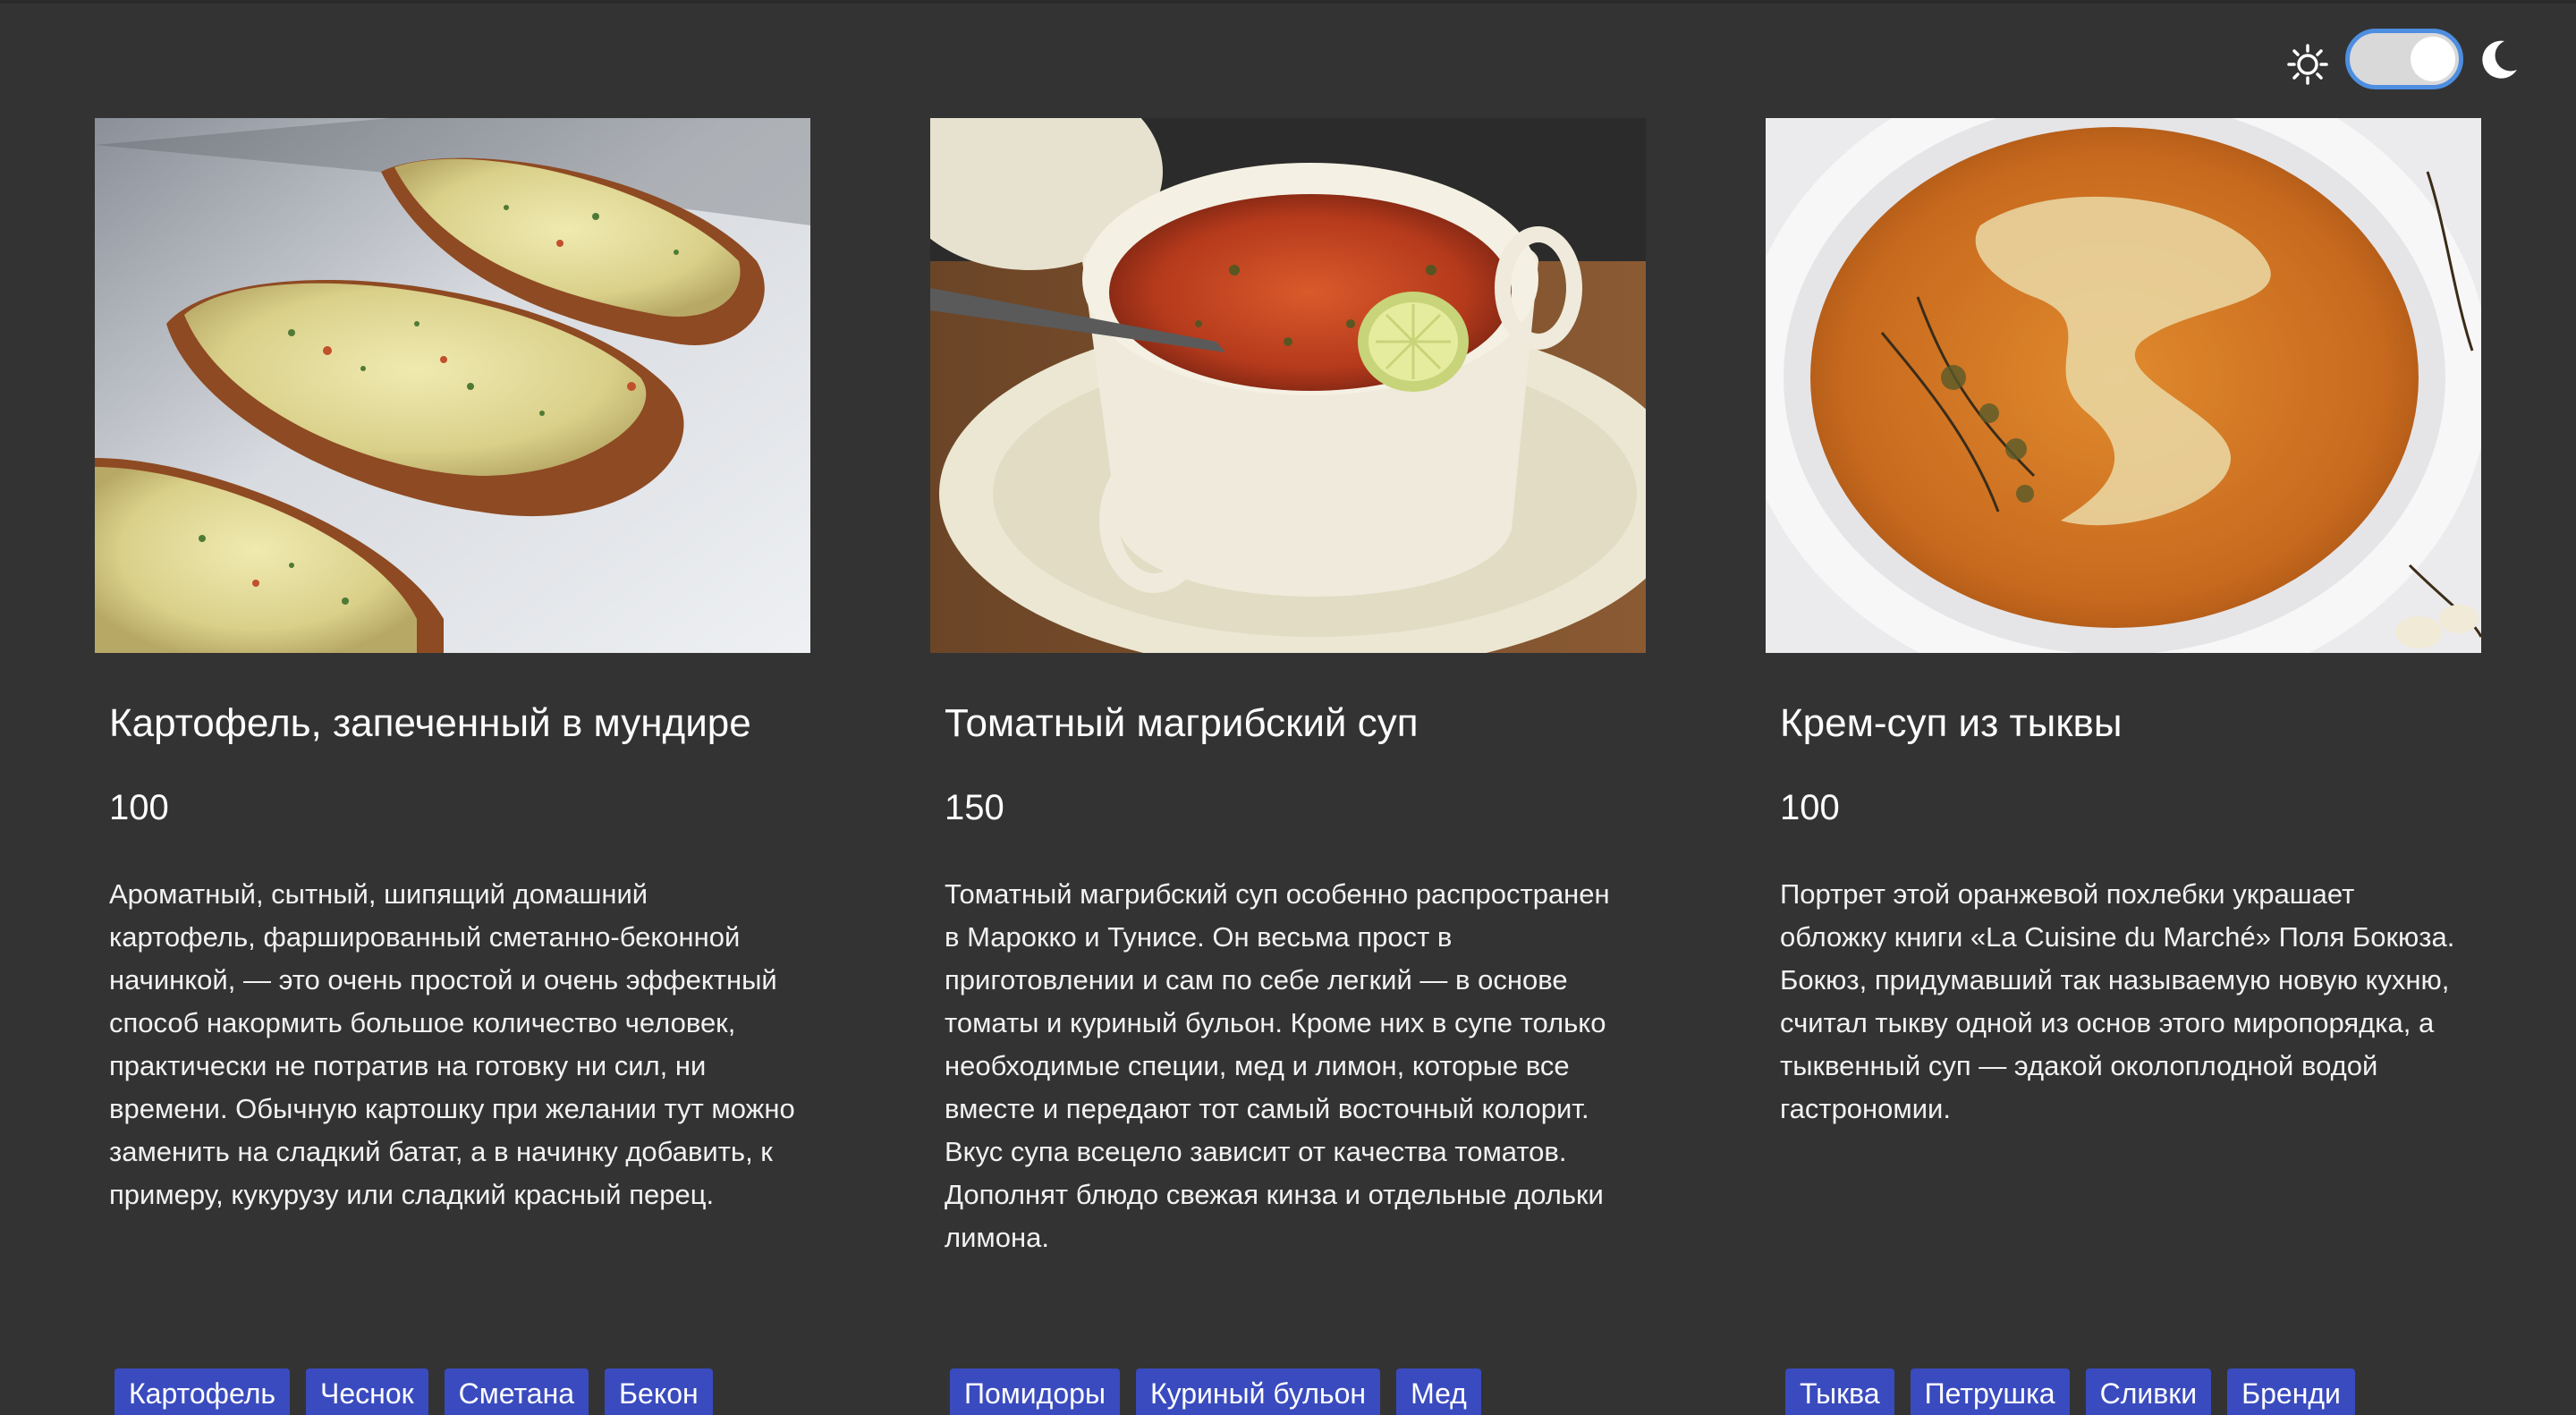 This screenshot has width=2576, height=1415. I want to click on theme-toggle-knob, so click(2433, 59).